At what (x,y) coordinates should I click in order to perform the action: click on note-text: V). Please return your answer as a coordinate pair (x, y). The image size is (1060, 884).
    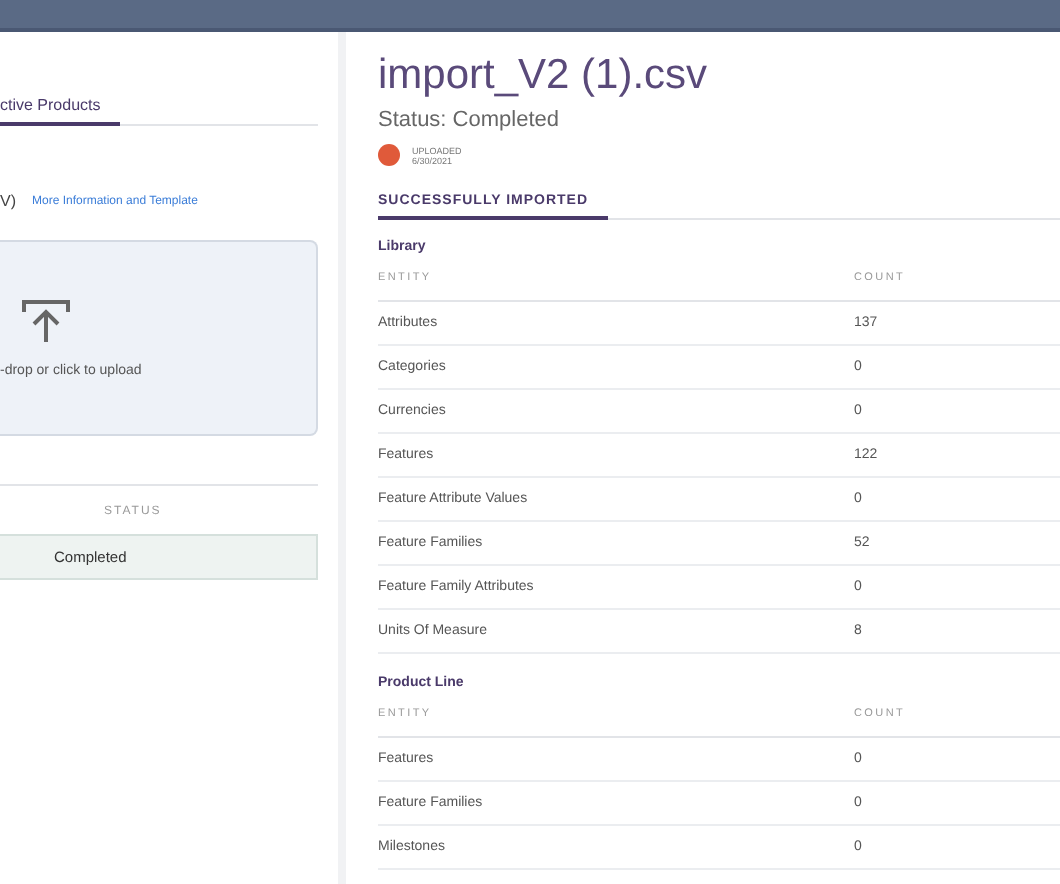
    Looking at the image, I should click on (8, 201).